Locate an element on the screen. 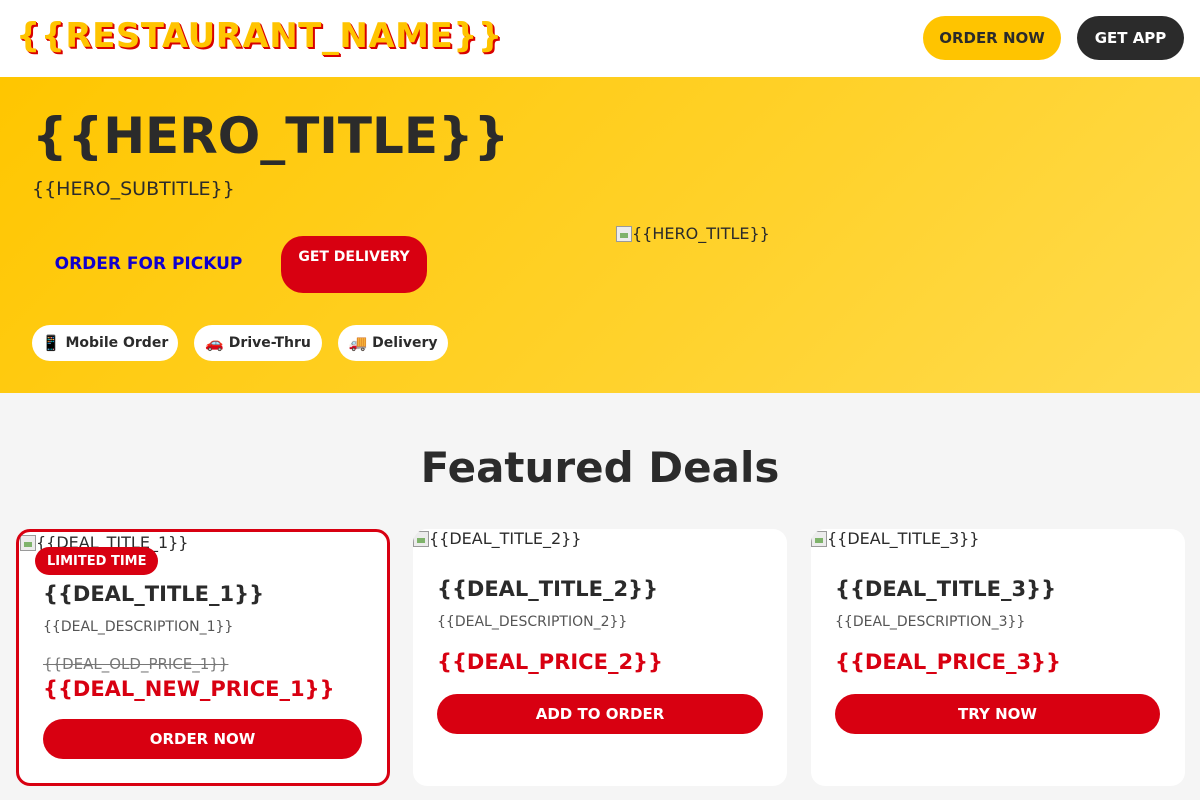 Image resolution: width=1200 pixels, height=800 pixels. deal-title: {{DEAL_TITLE_2}} is located at coordinates (548, 589).